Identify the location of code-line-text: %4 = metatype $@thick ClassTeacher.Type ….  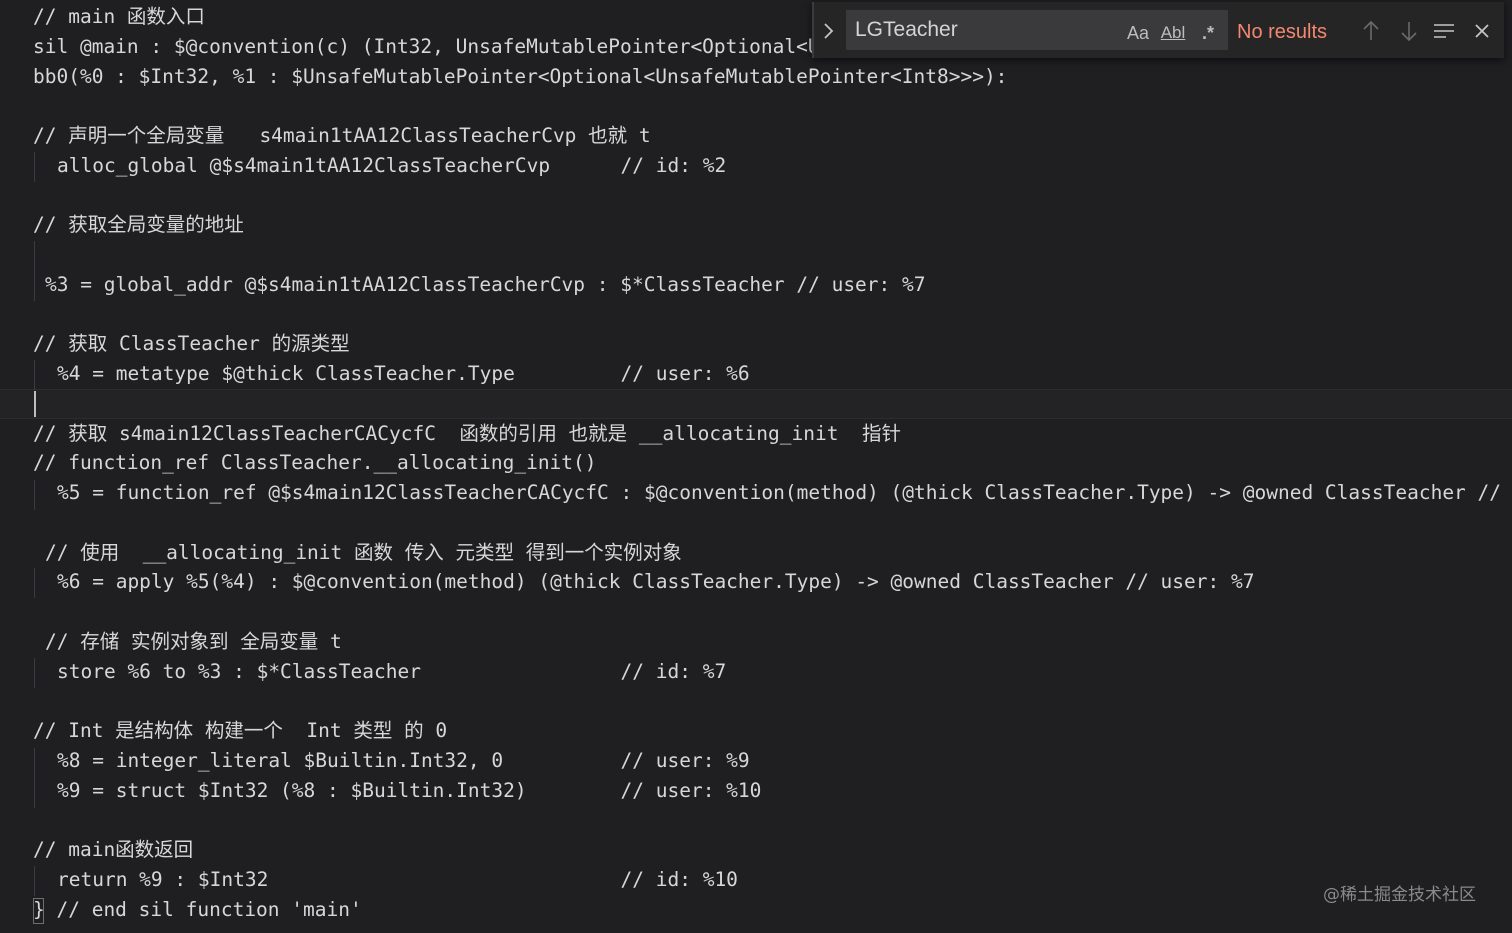
(403, 373).